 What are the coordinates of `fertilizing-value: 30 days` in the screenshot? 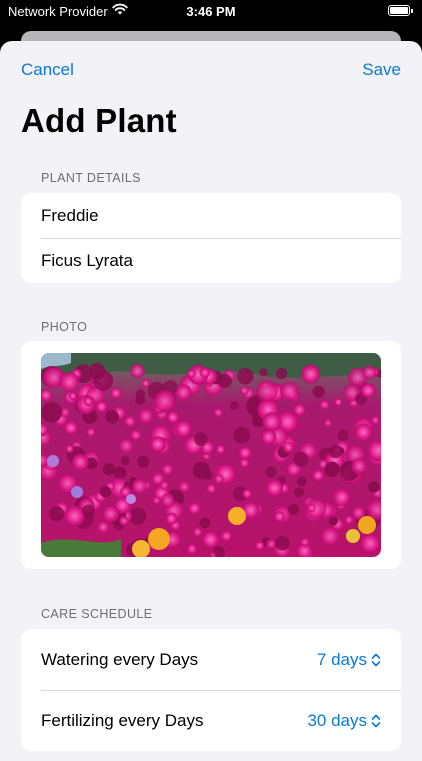 It's located at (337, 720).